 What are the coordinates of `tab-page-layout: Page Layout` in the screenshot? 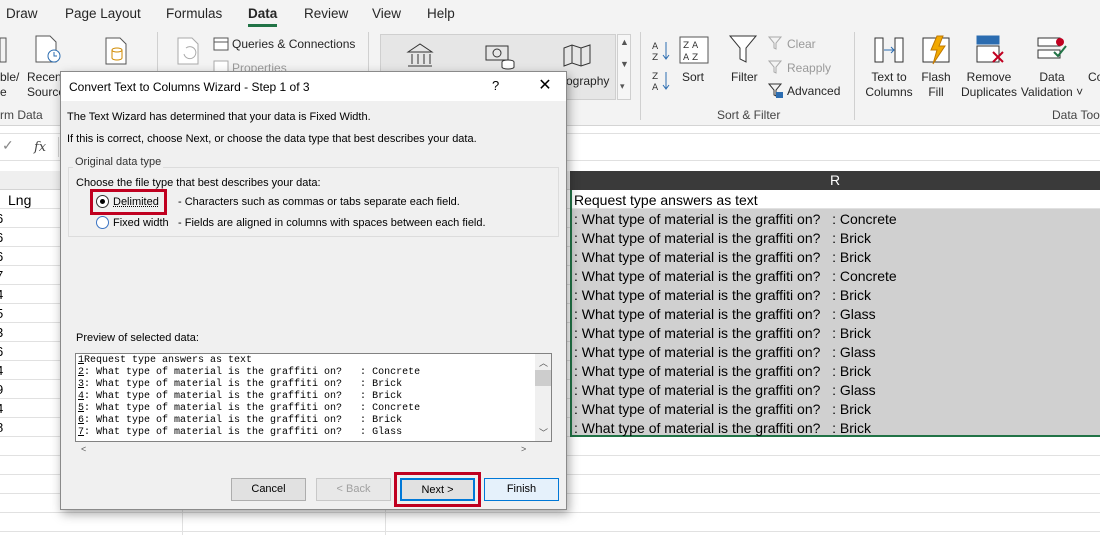 It's located at (103, 13).